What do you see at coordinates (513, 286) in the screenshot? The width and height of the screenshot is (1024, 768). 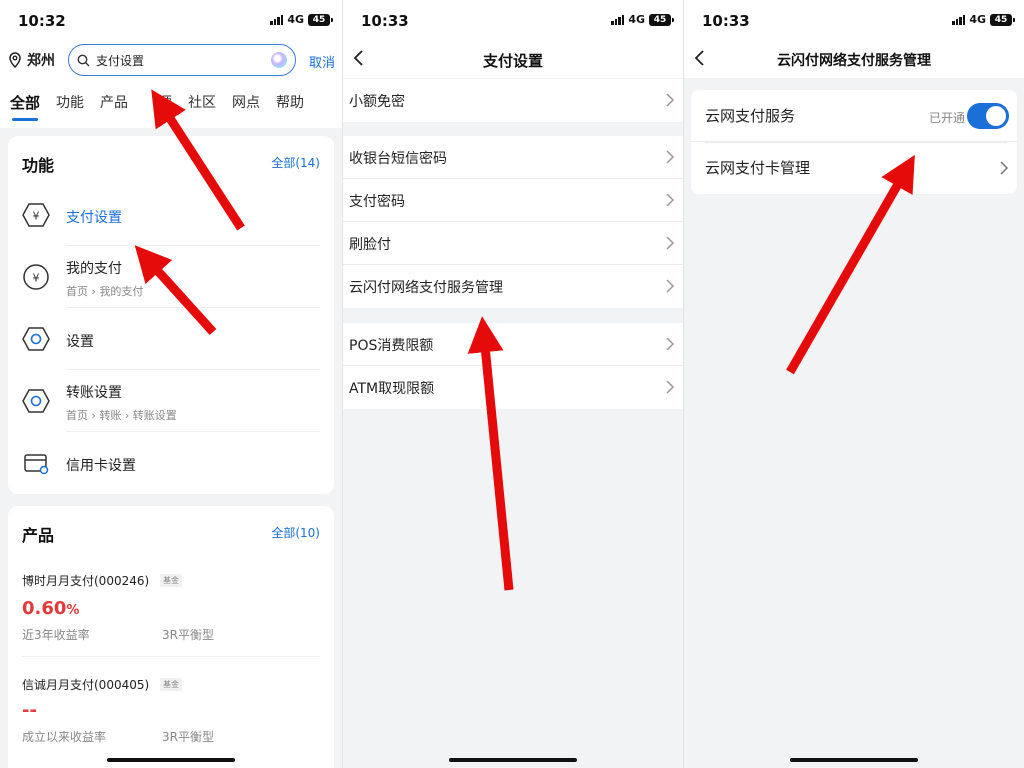 I see `menu-item-quickpass-network-service: 云闪付网络支付服务管理` at bounding box center [513, 286].